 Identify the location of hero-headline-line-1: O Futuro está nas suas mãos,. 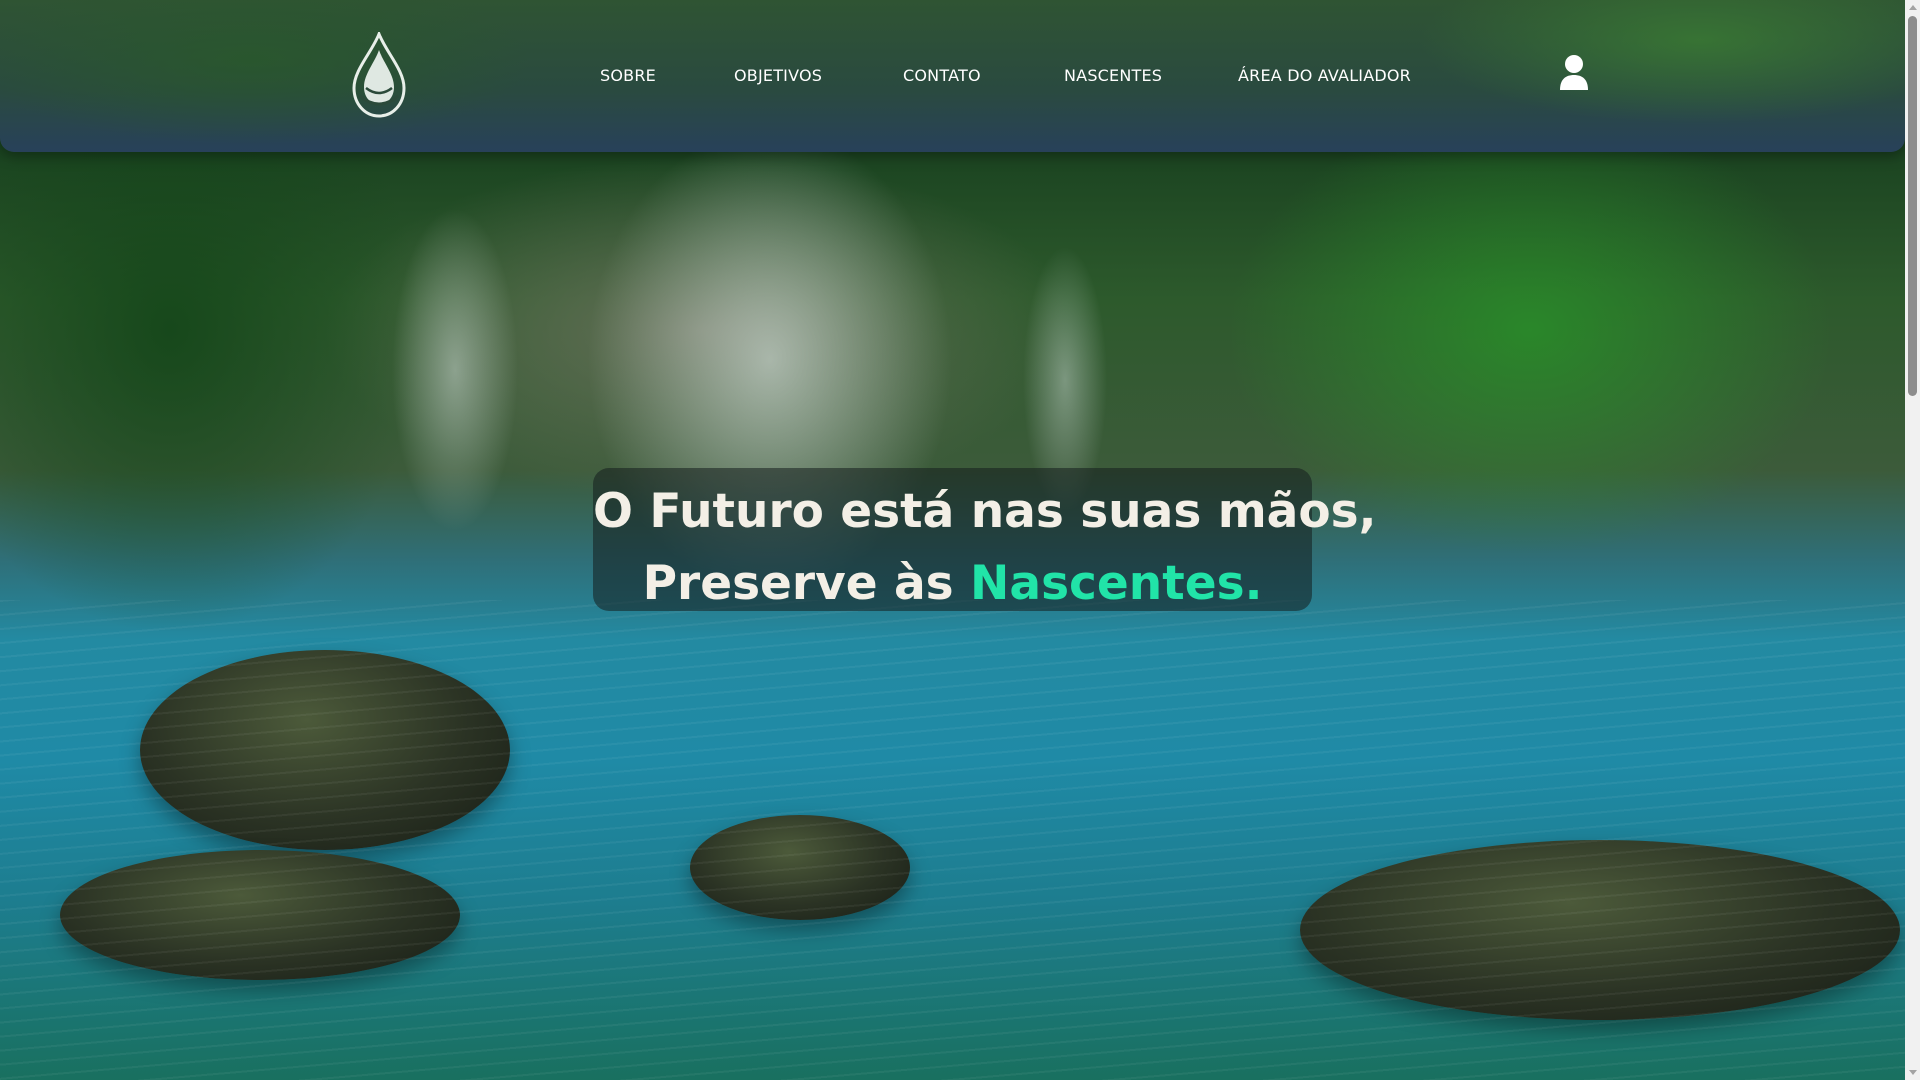
(985, 511).